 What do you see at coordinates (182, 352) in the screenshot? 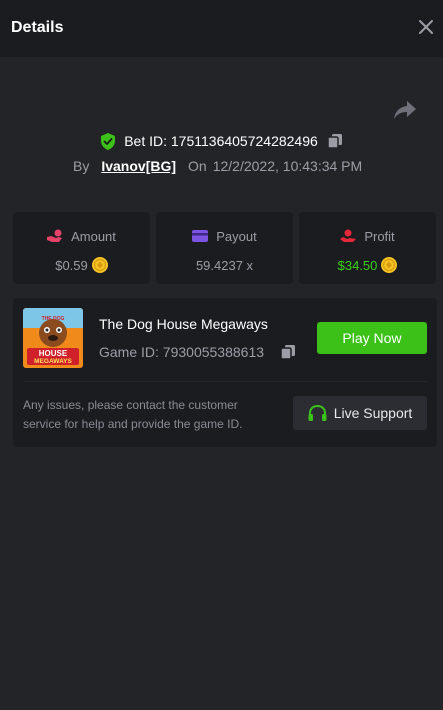
I see `game-id: Game ID: 7930055388613` at bounding box center [182, 352].